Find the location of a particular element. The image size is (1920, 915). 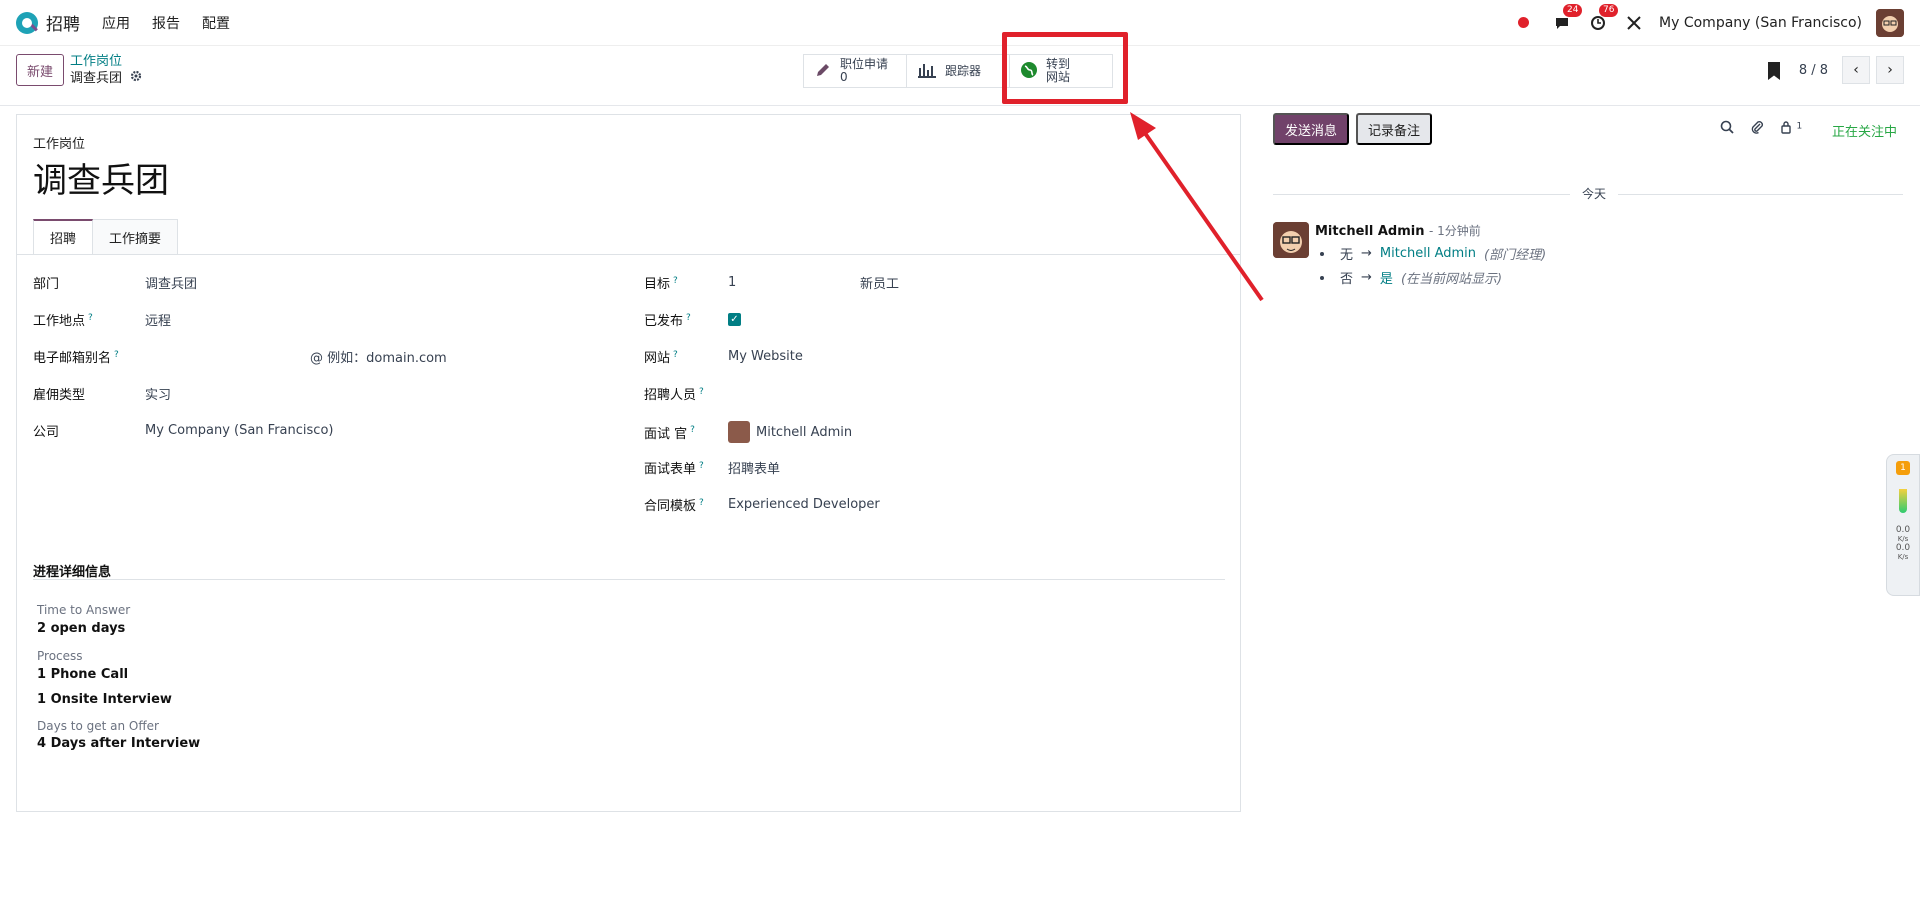

pager-prev-chevron-icon: ‹ is located at coordinates (1856, 70).